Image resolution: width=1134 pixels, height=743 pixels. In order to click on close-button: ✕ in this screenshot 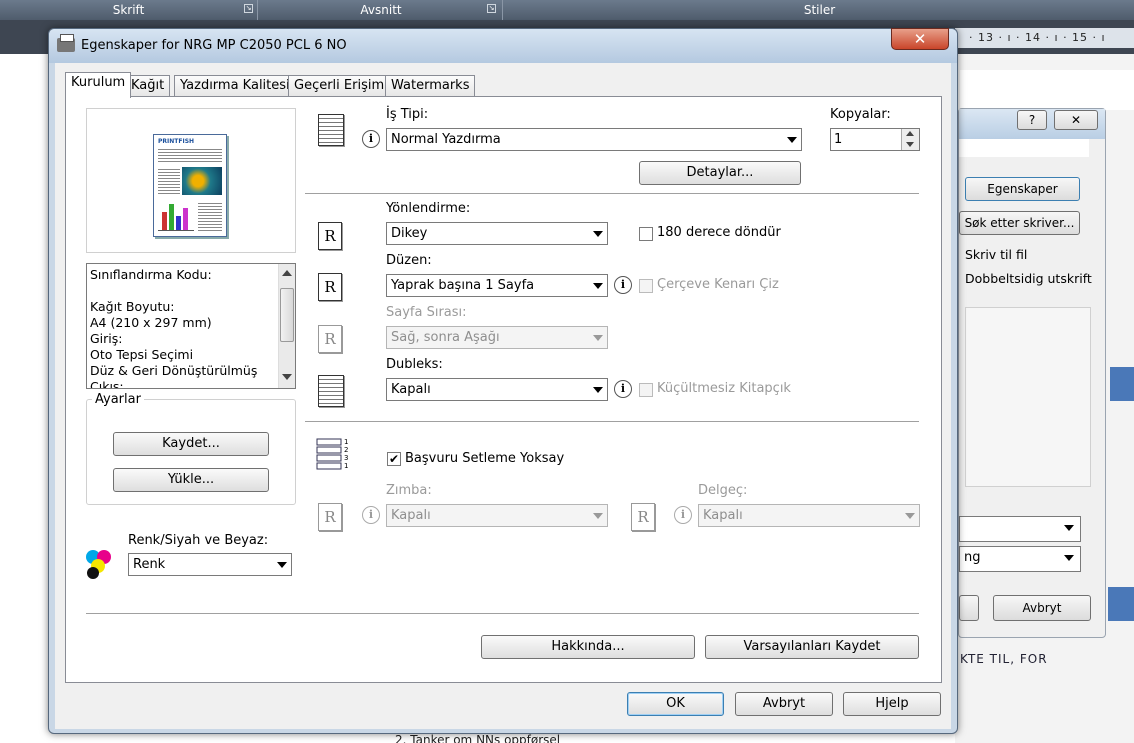, I will do `click(920, 39)`.